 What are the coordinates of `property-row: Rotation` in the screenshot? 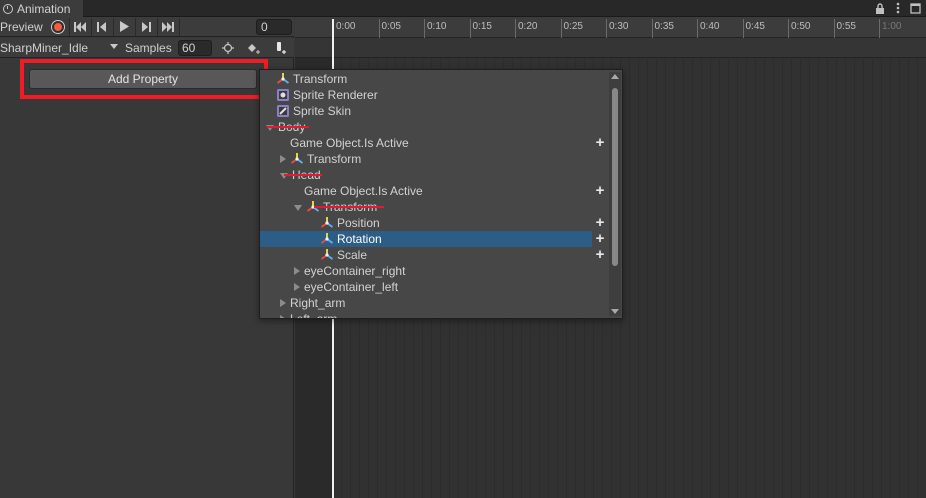 It's located at (426, 239).